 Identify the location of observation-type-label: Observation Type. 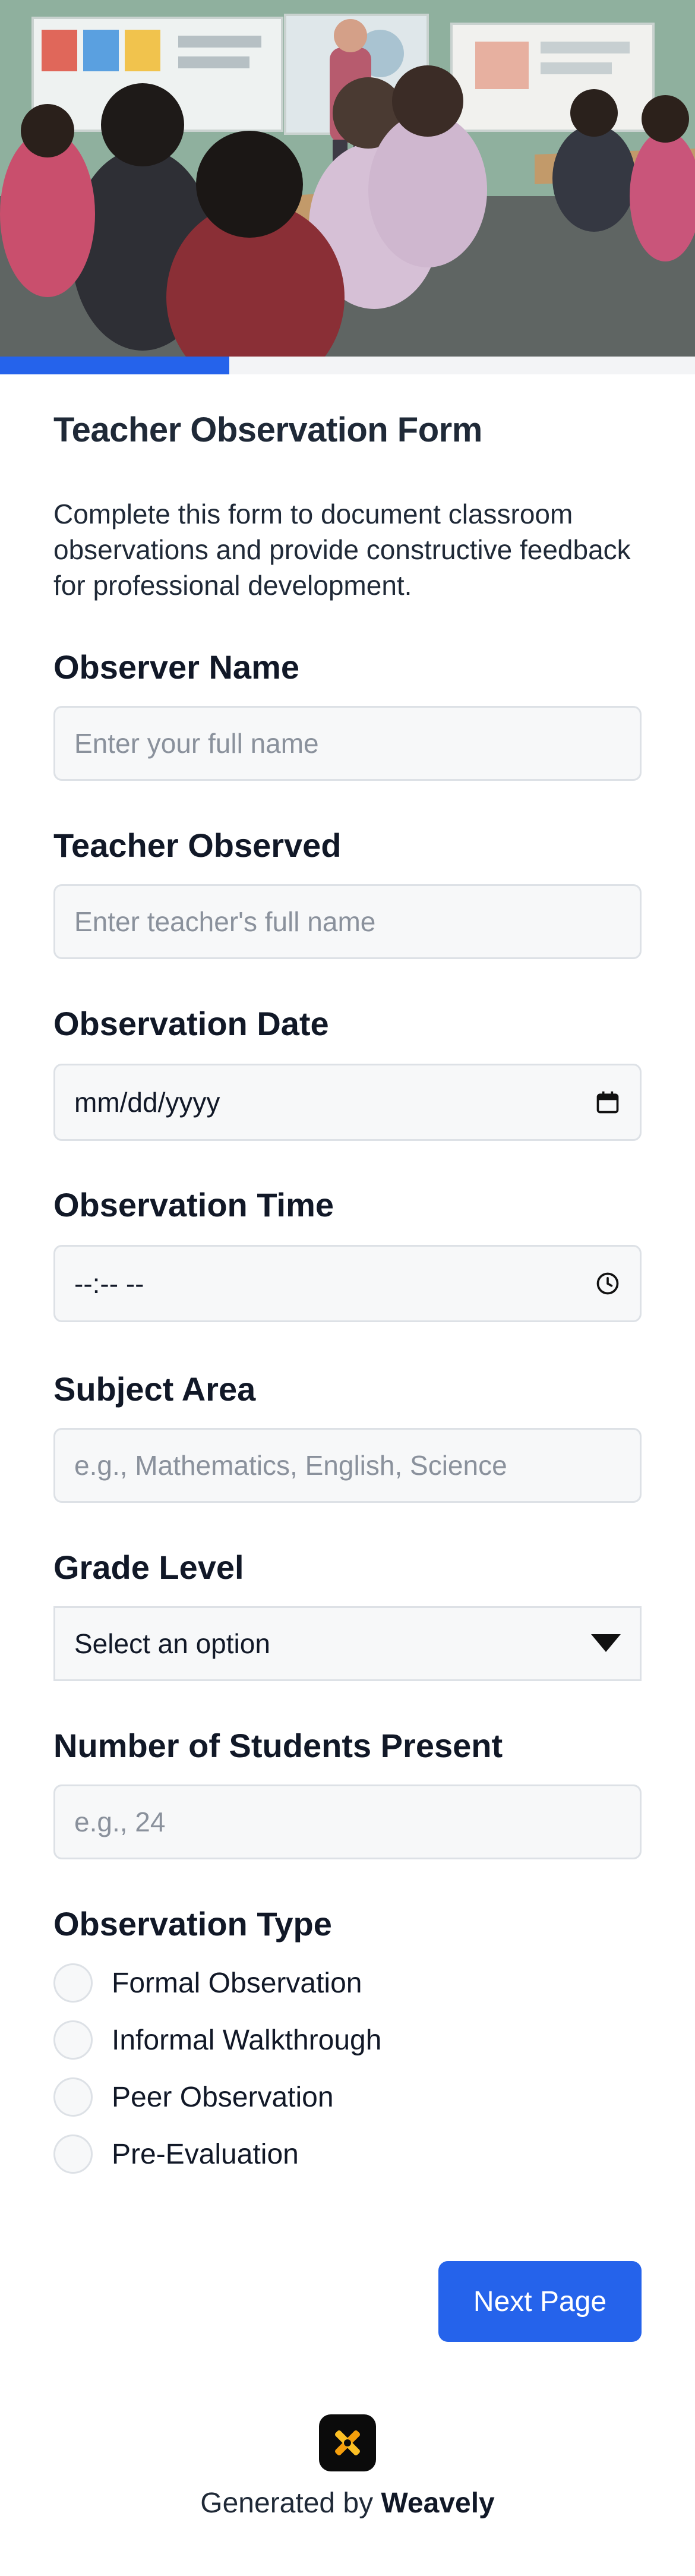
(192, 1924).